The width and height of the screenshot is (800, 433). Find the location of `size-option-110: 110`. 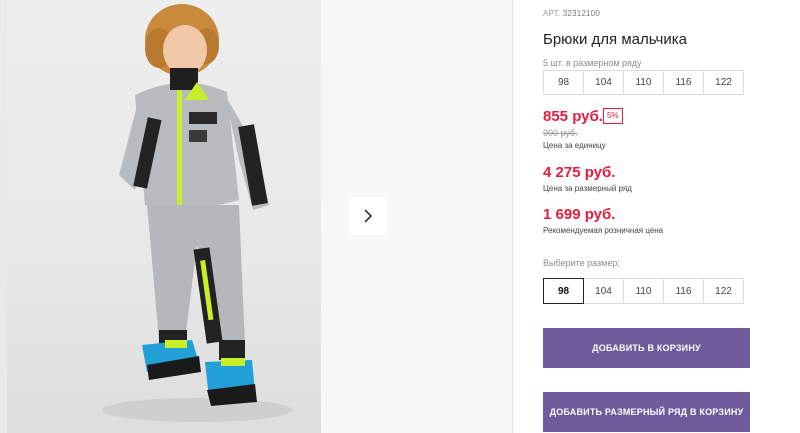

size-option-110: 110 is located at coordinates (643, 291).